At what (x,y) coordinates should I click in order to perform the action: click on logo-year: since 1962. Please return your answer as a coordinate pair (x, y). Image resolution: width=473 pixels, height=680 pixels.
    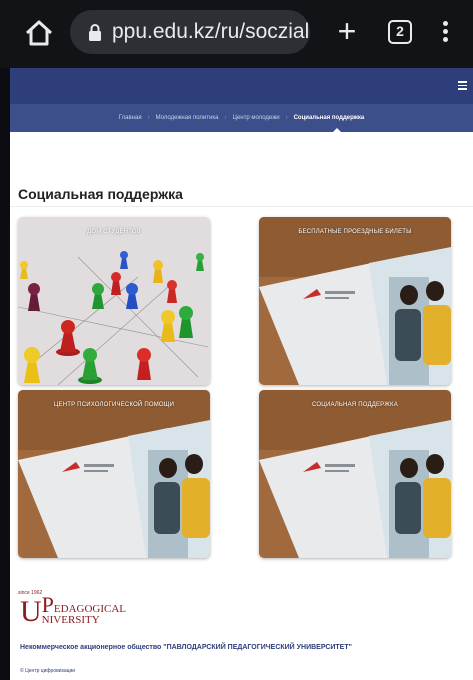
    Looking at the image, I should click on (30, 593).